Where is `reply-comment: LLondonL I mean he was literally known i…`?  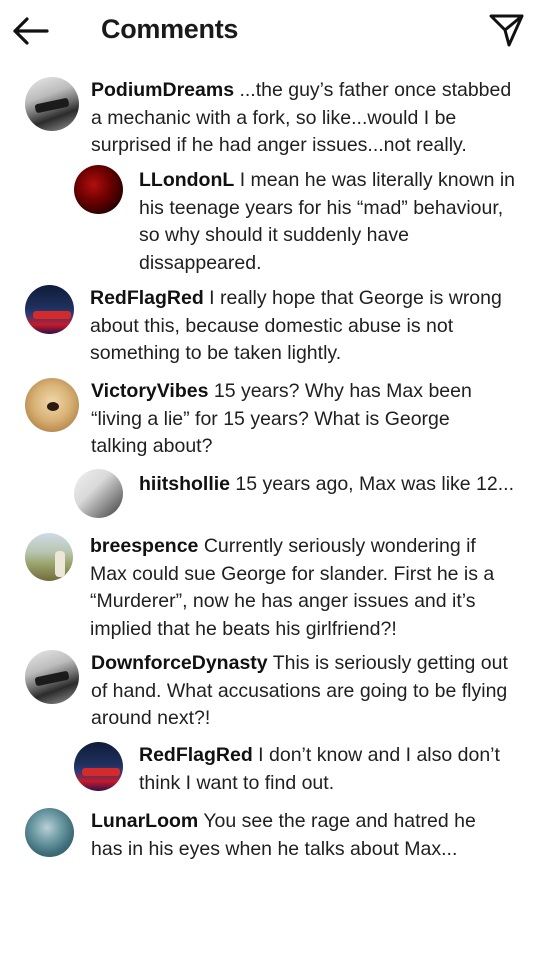
reply-comment: LLondonL I mean he was literally known i… is located at coordinates (297, 221).